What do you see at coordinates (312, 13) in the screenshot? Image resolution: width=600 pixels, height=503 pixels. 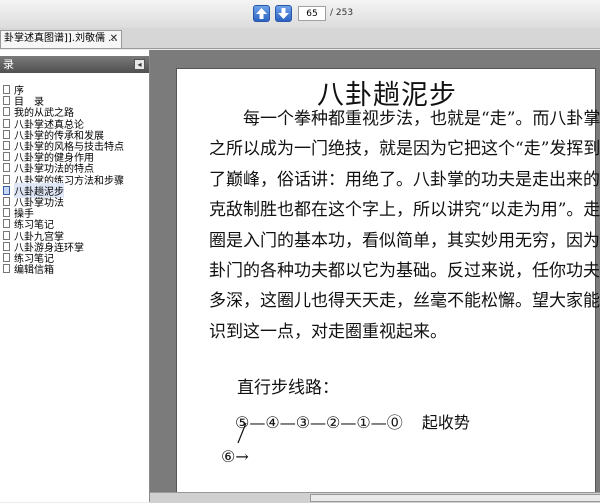 I see `page-number-input` at bounding box center [312, 13].